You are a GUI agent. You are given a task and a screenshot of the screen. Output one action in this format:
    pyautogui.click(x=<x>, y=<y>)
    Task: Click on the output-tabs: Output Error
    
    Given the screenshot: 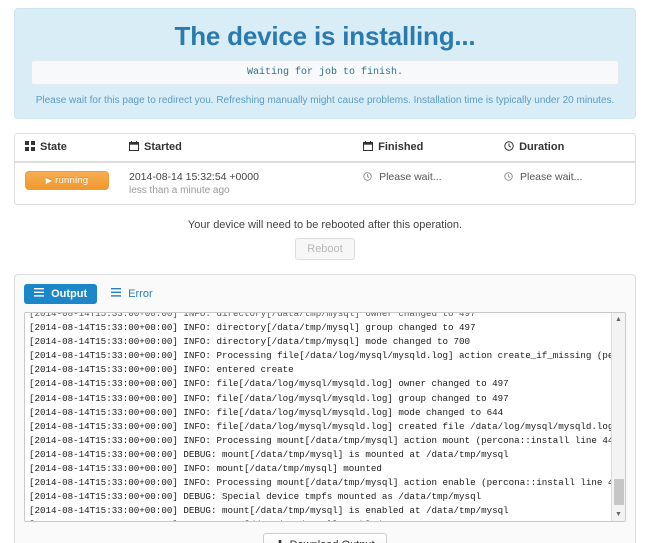 What is the action you would take?
    pyautogui.click(x=325, y=294)
    